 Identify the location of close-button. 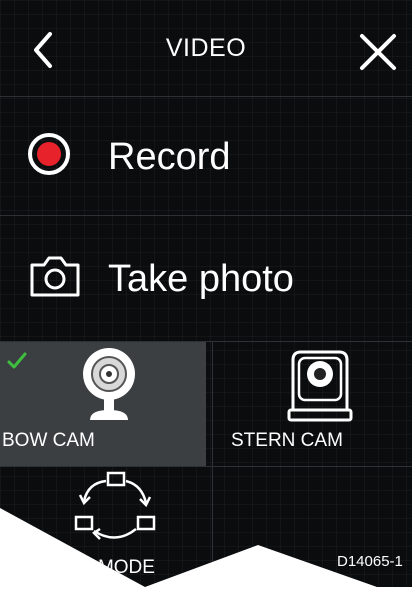
(378, 52).